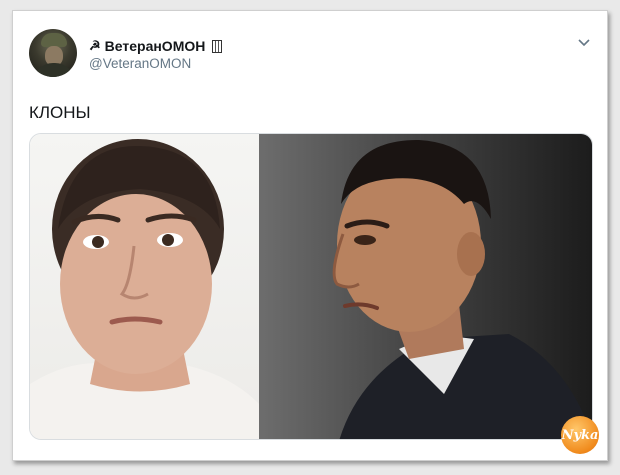  Describe the element at coordinates (53, 53) in the screenshot. I see `avatar` at that location.